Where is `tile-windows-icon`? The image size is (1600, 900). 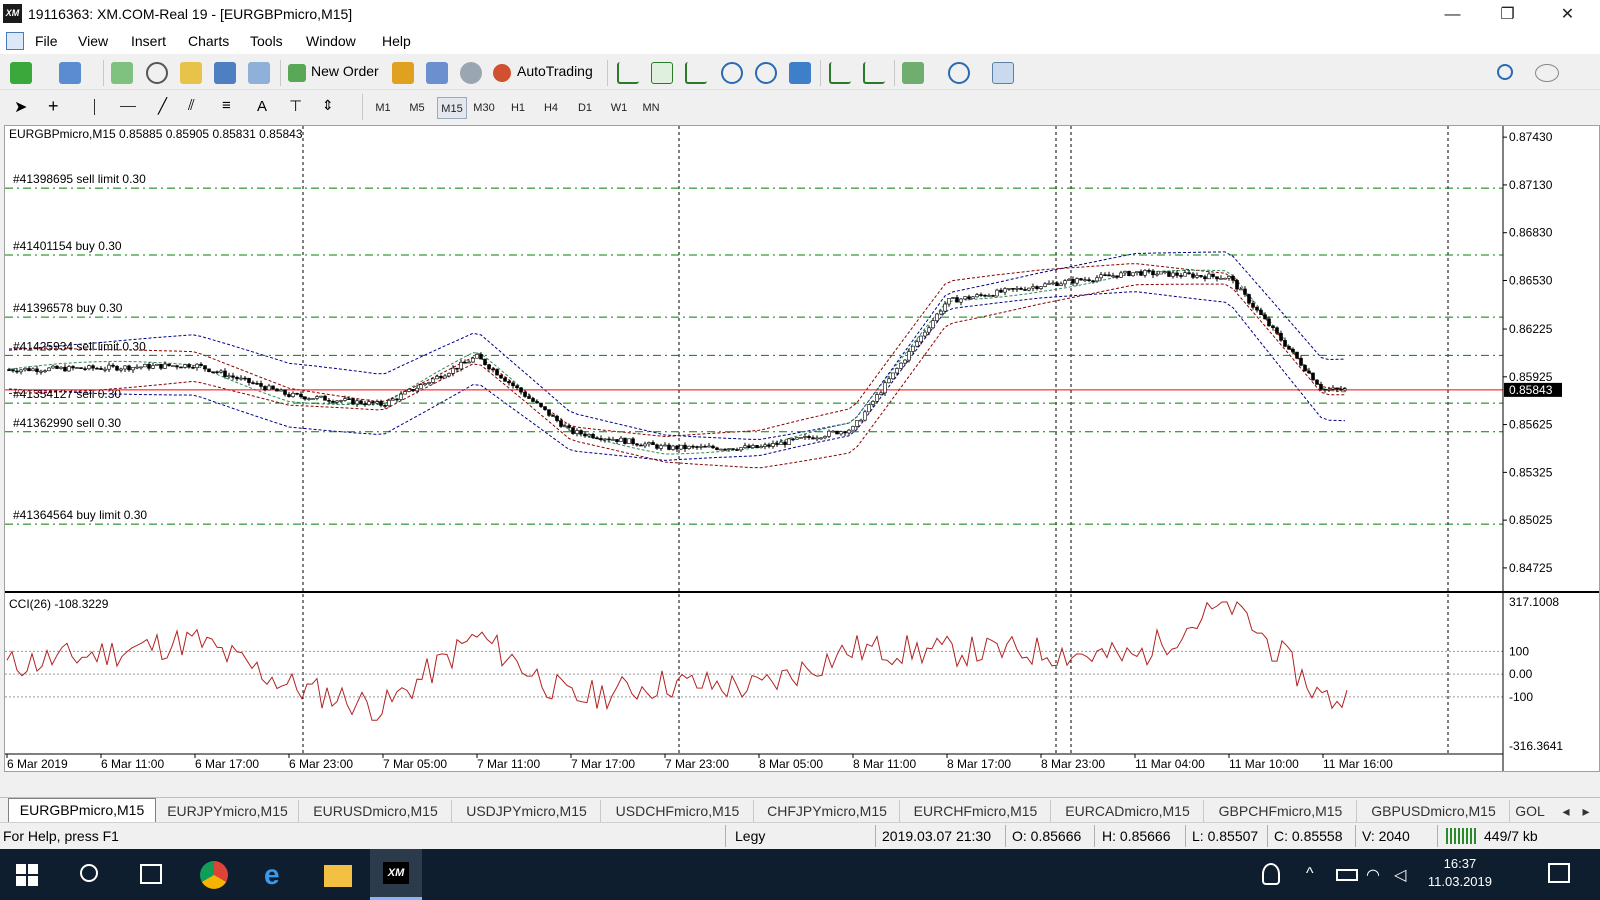
tile-windows-icon is located at coordinates (800, 73).